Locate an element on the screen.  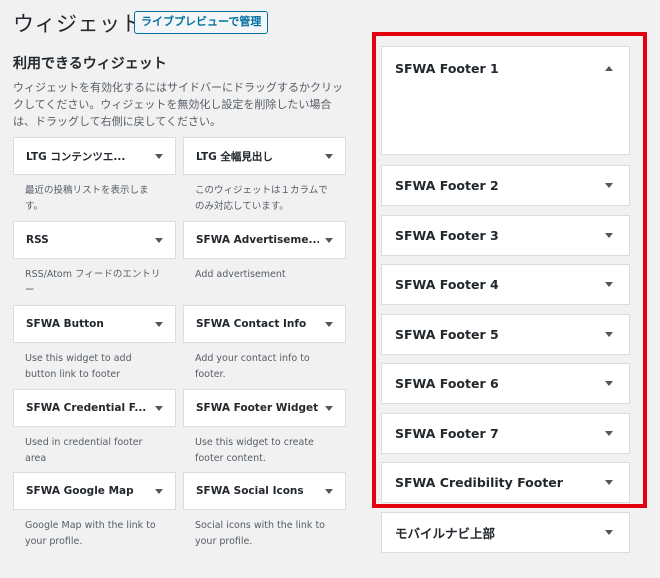
widget-title: LTG 全幅見出し is located at coordinates (234, 156).